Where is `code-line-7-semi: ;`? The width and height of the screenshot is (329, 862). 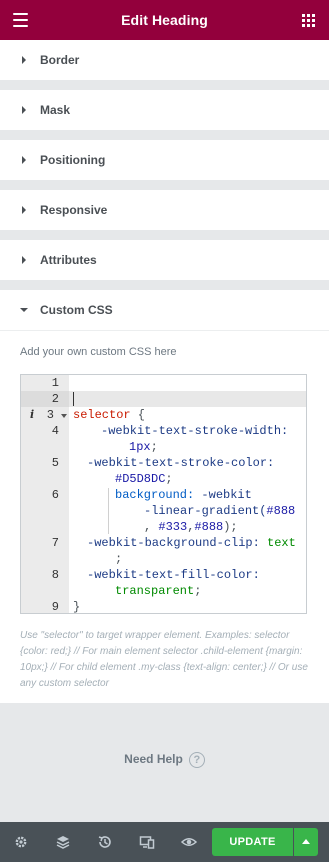 code-line-7-semi: ; is located at coordinates (119, 559).